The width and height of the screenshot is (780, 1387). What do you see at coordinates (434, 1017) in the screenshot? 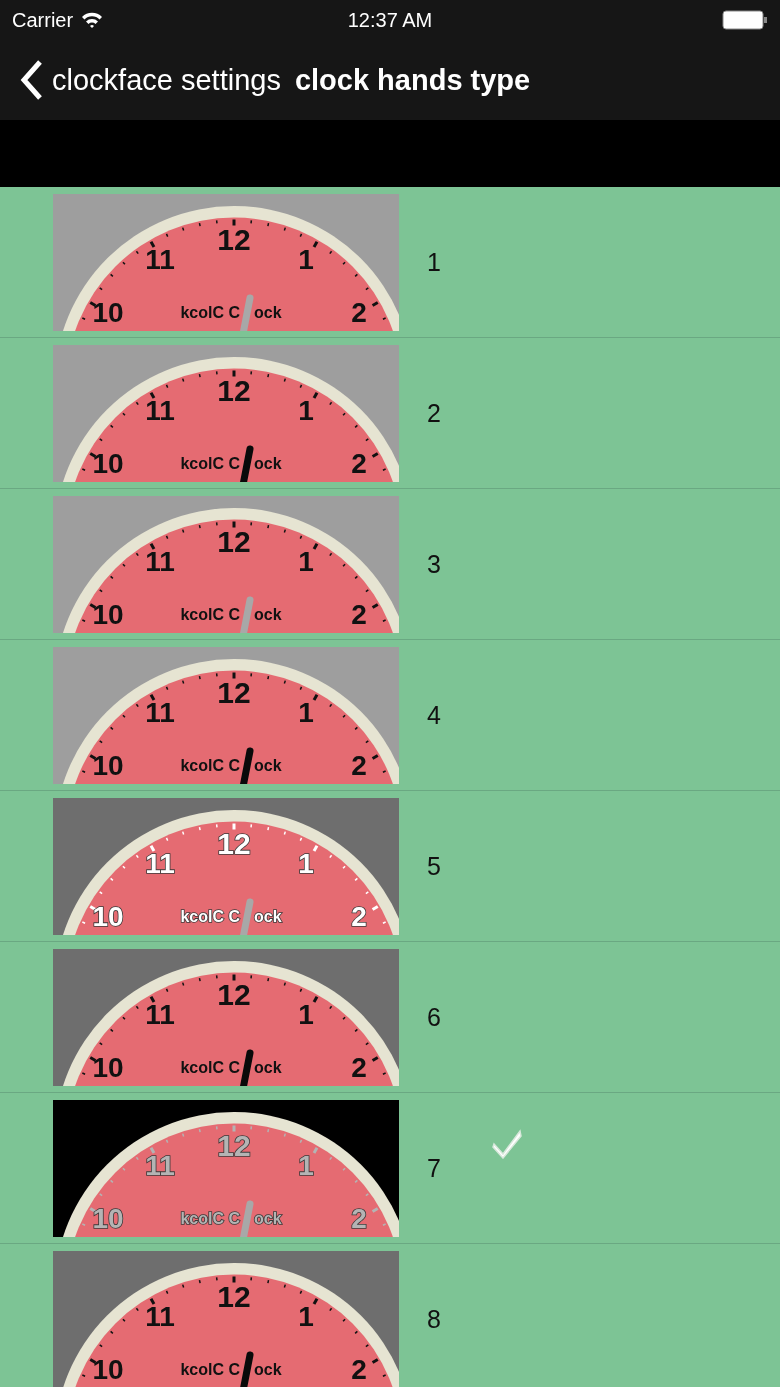
I see `option-number: 6` at bounding box center [434, 1017].